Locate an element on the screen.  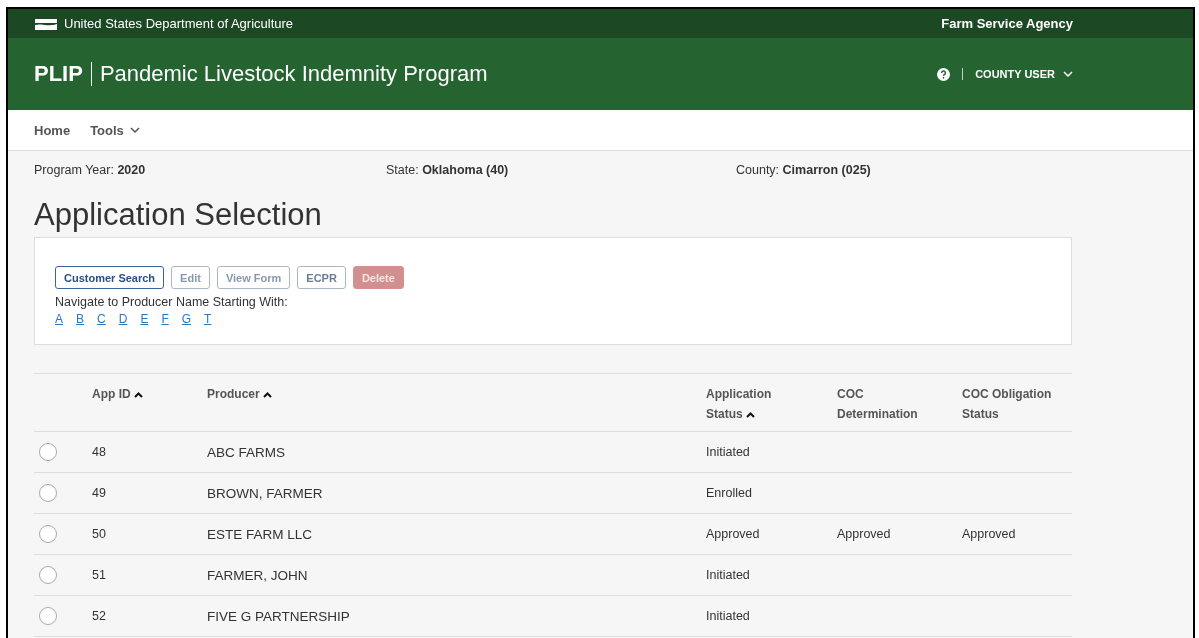
letter-link: D is located at coordinates (123, 319).